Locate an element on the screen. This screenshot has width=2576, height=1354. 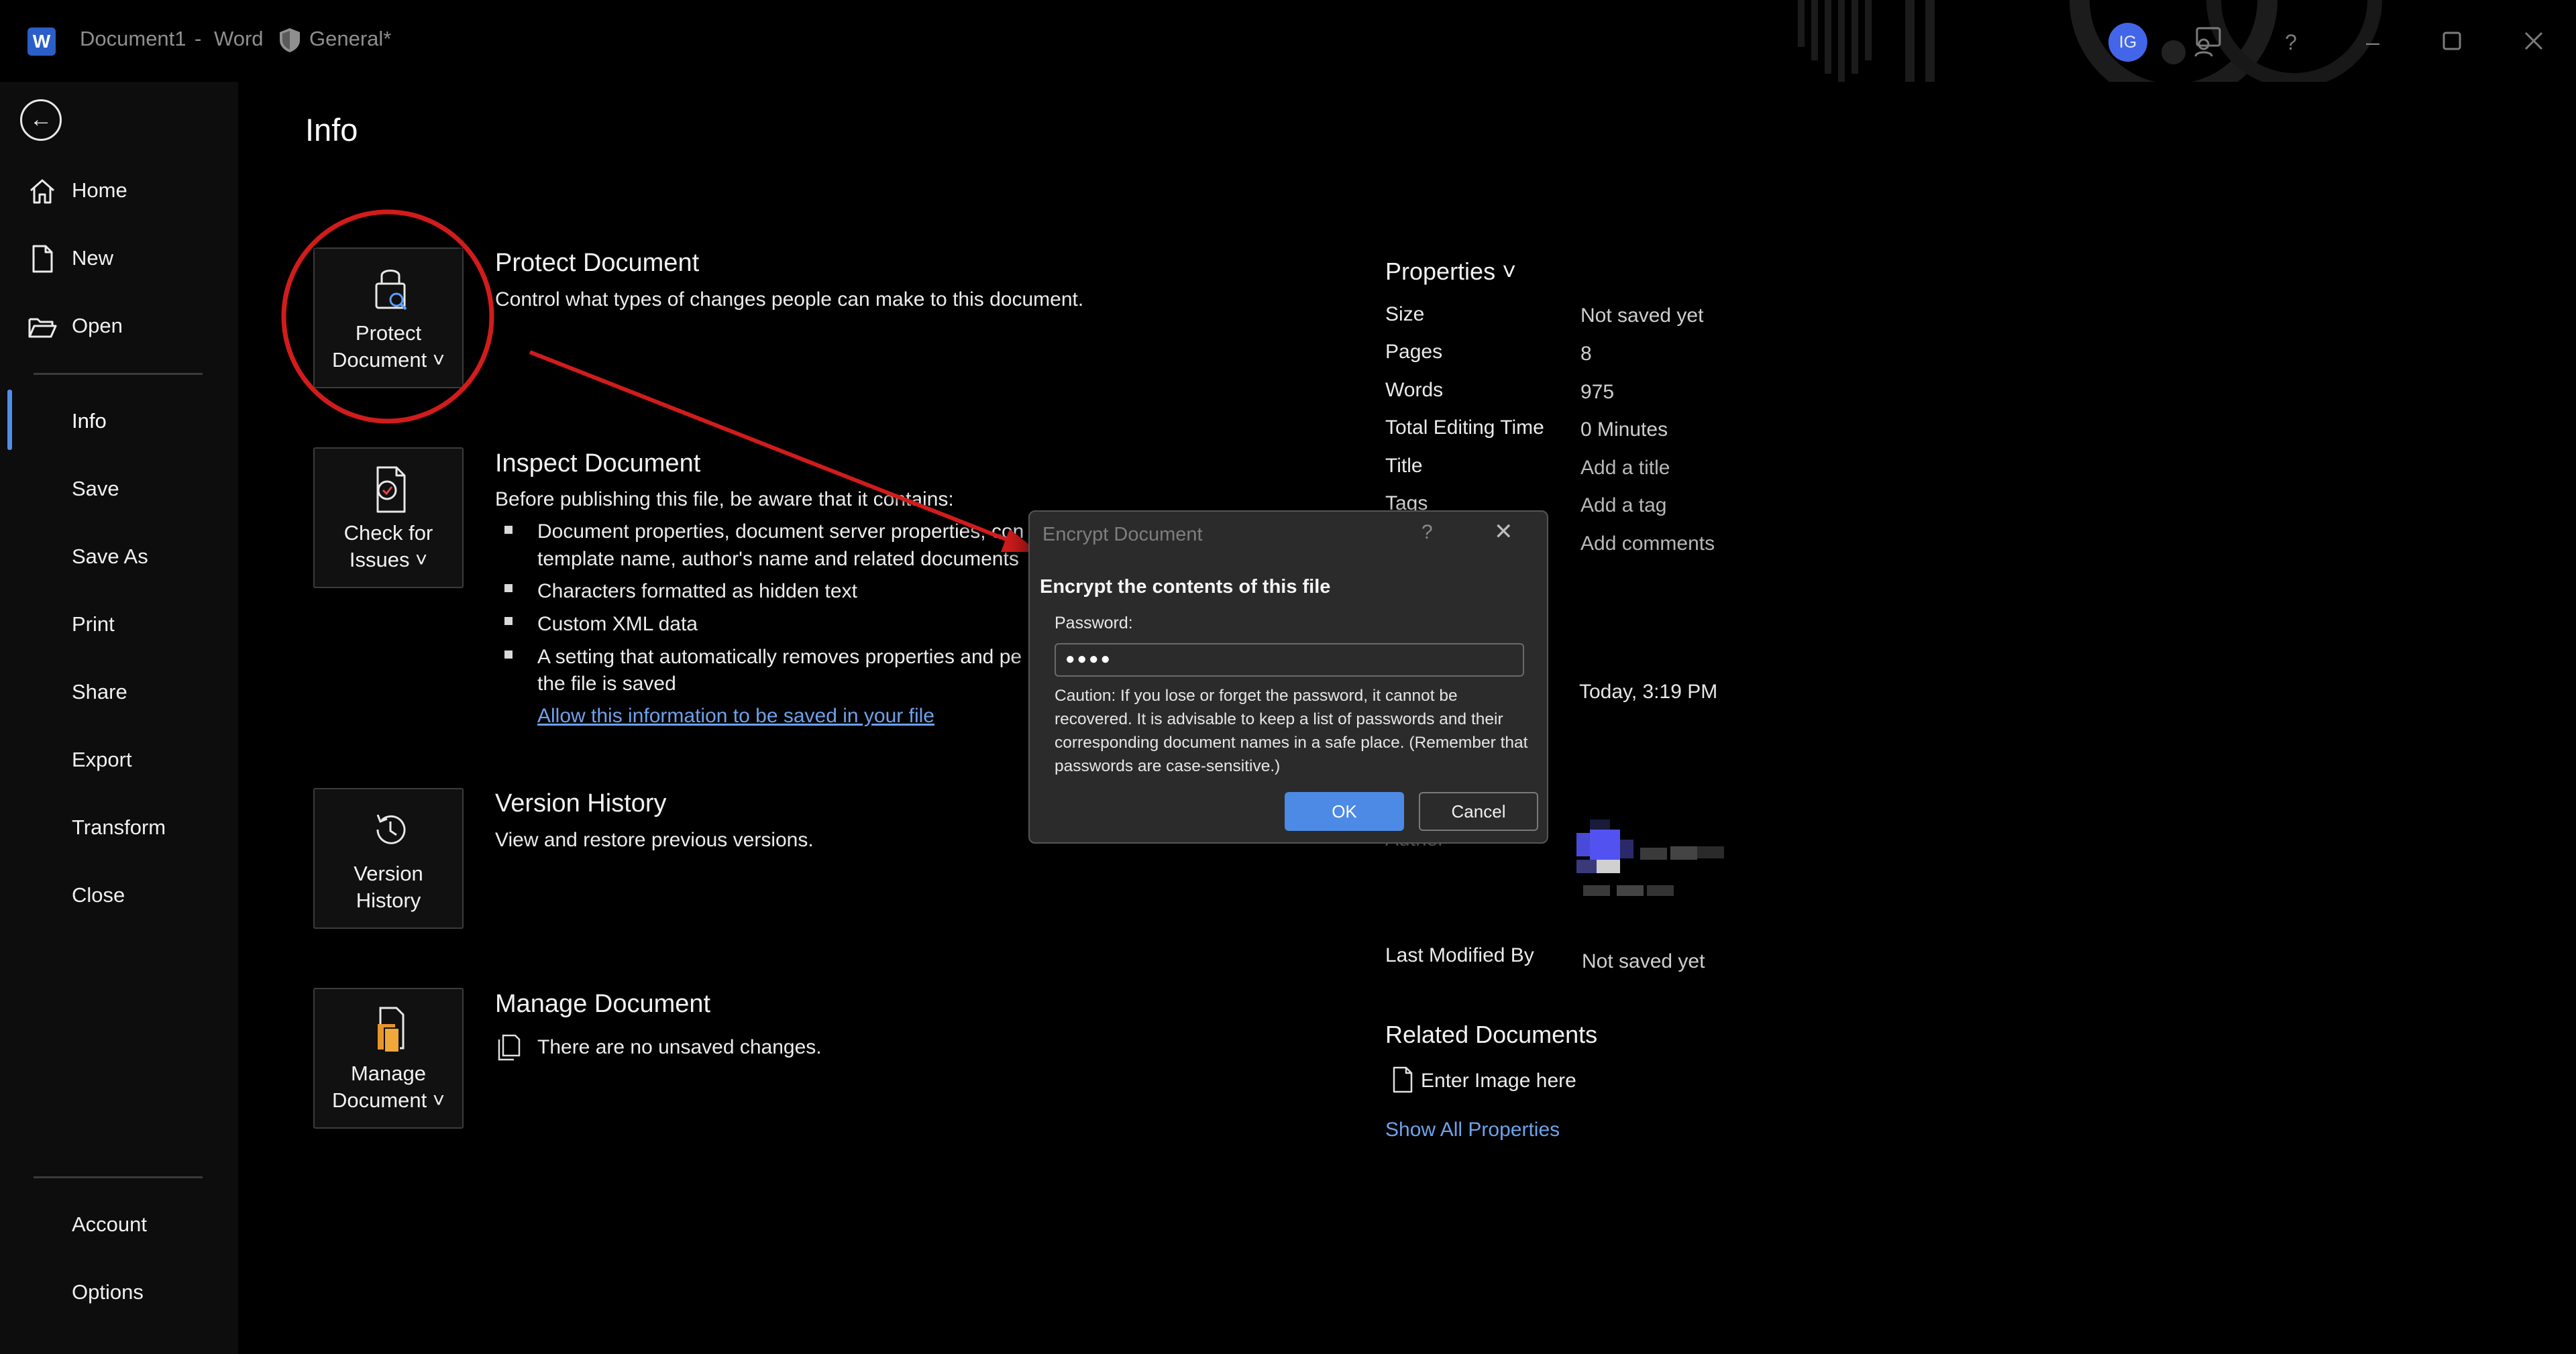
prop-key: Words is located at coordinates (1414, 390).